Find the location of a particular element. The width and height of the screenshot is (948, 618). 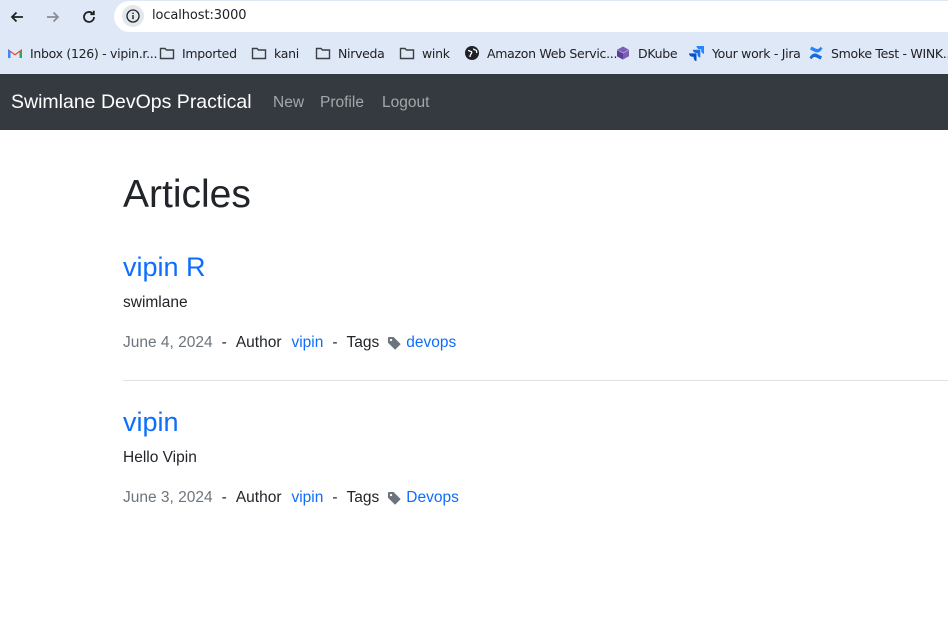

gmail-icon is located at coordinates (15, 53).